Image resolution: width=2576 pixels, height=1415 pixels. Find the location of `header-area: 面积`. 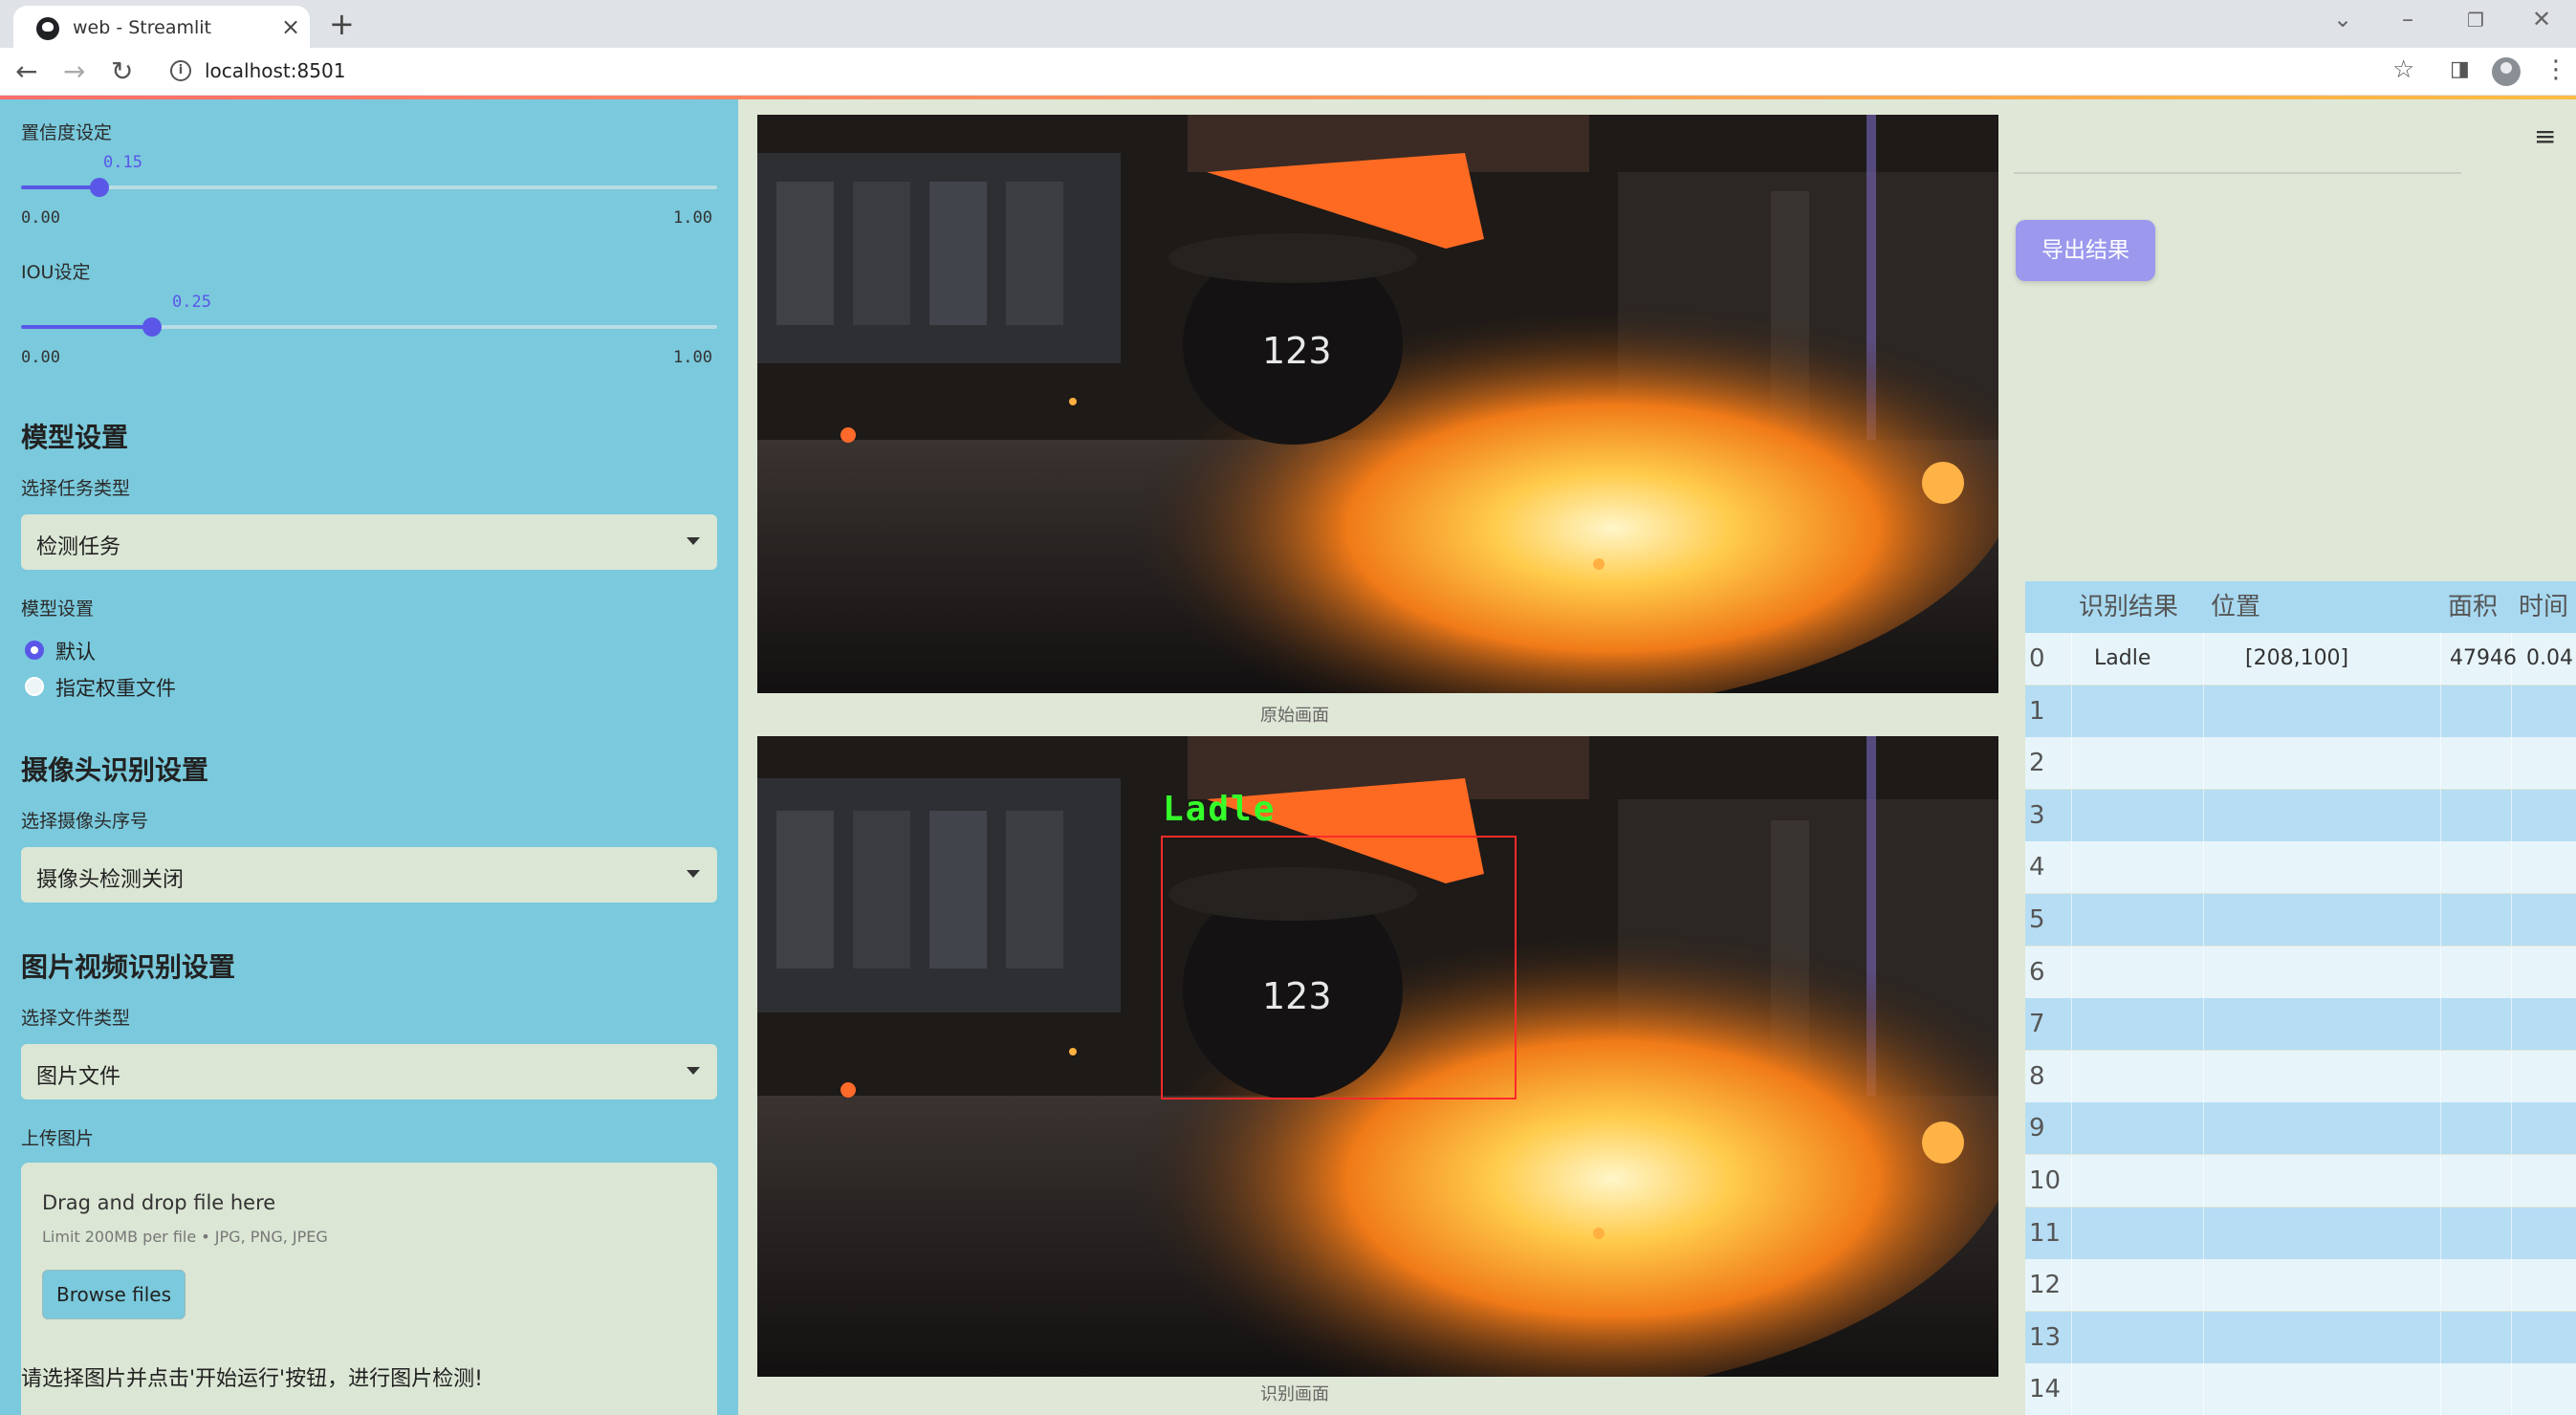

header-area: 面积 is located at coordinates (2473, 607).